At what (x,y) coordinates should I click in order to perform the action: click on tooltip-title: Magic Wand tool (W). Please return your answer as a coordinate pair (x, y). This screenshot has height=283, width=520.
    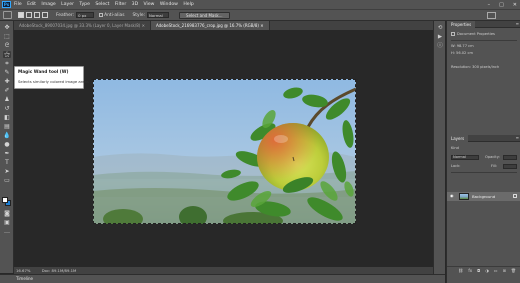
    Looking at the image, I should click on (43, 72).